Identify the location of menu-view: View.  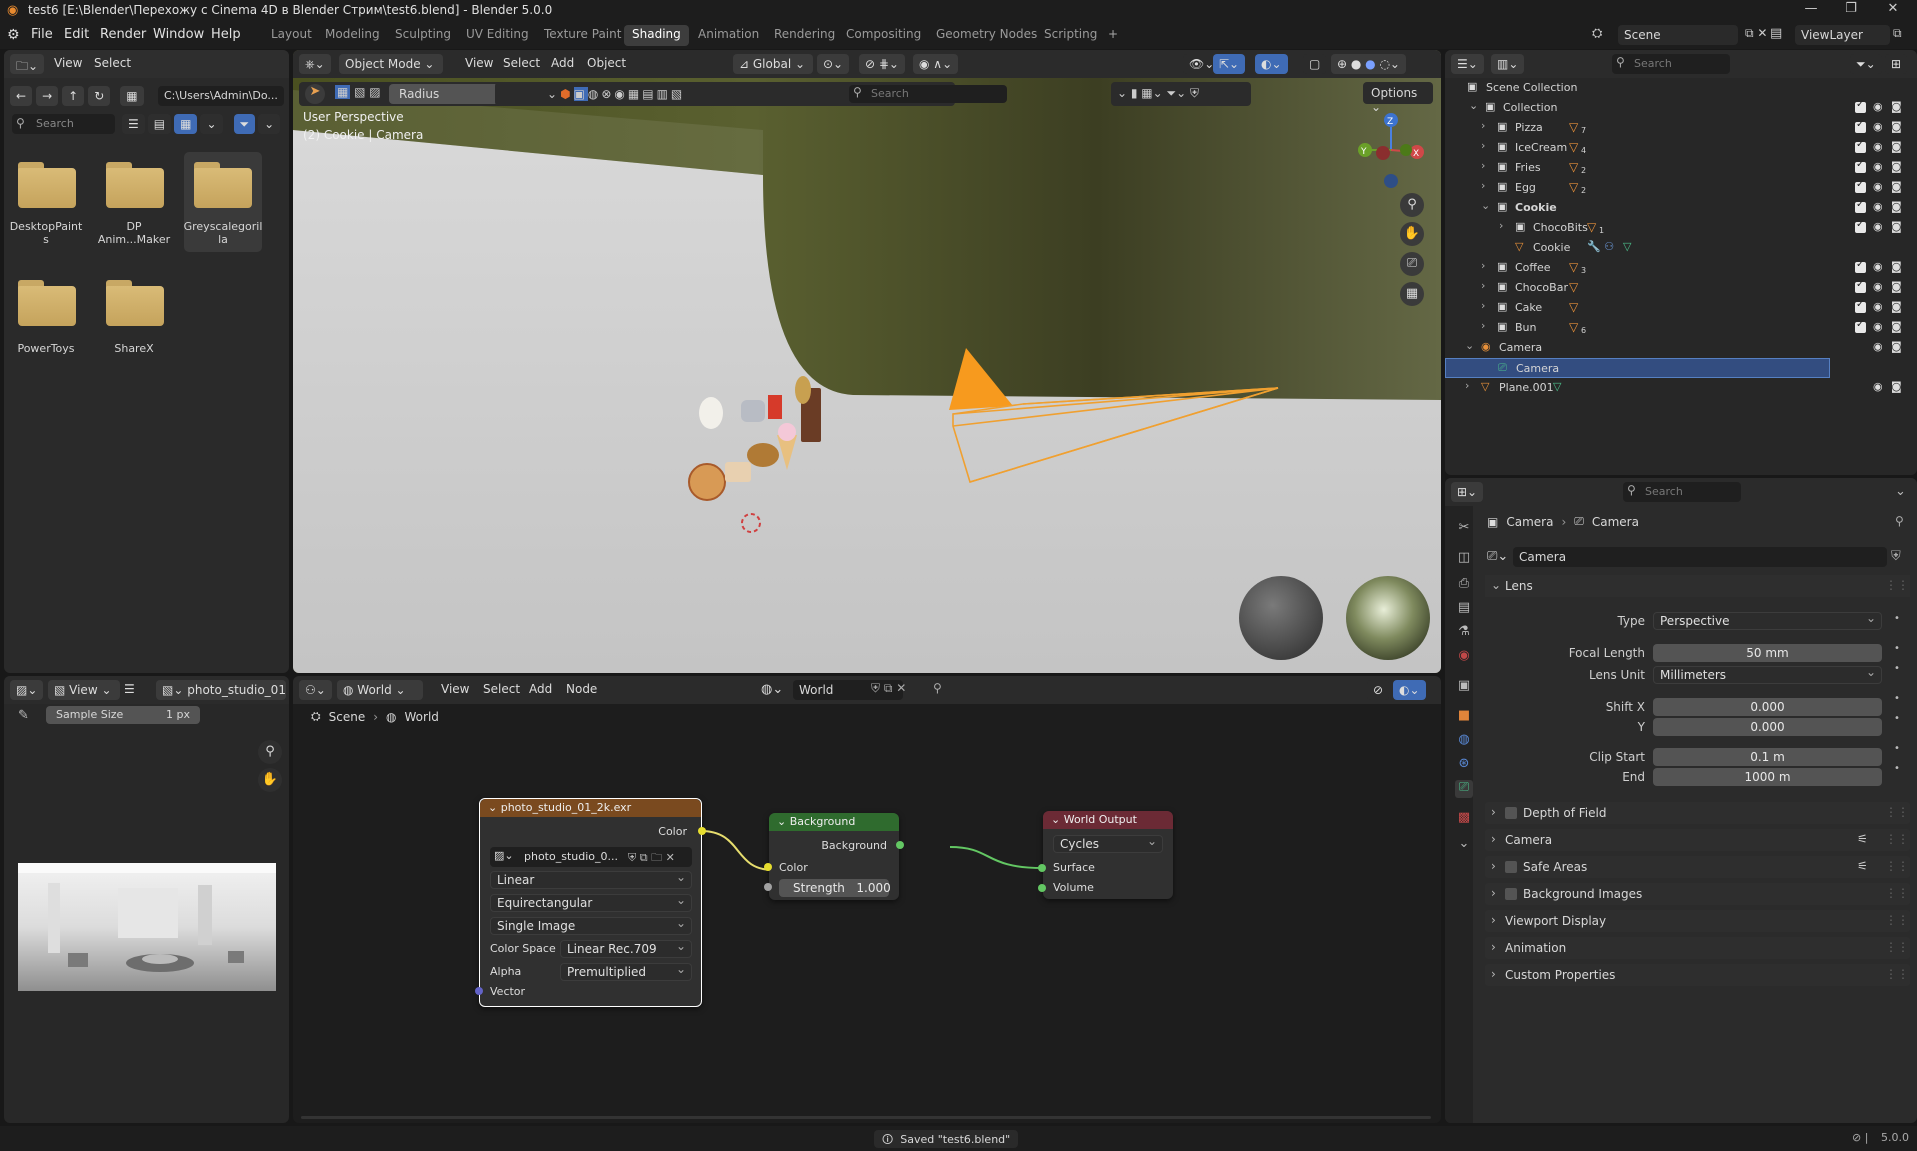
(68, 63).